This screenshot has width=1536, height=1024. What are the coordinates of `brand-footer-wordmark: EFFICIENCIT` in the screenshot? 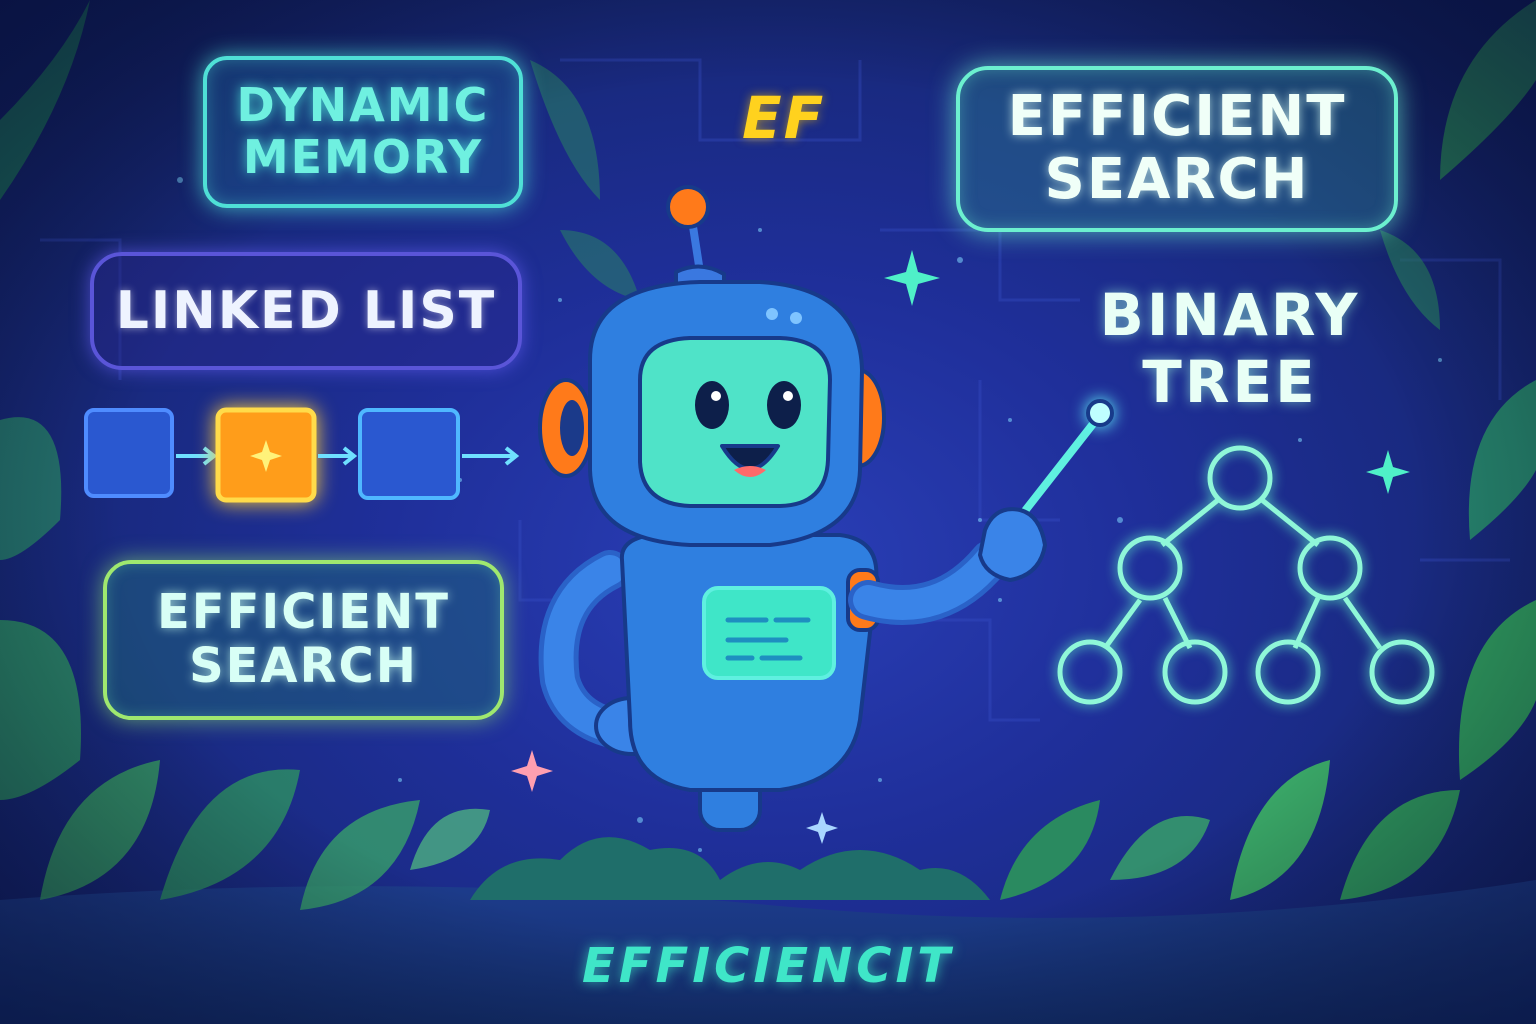 It's located at (768, 966).